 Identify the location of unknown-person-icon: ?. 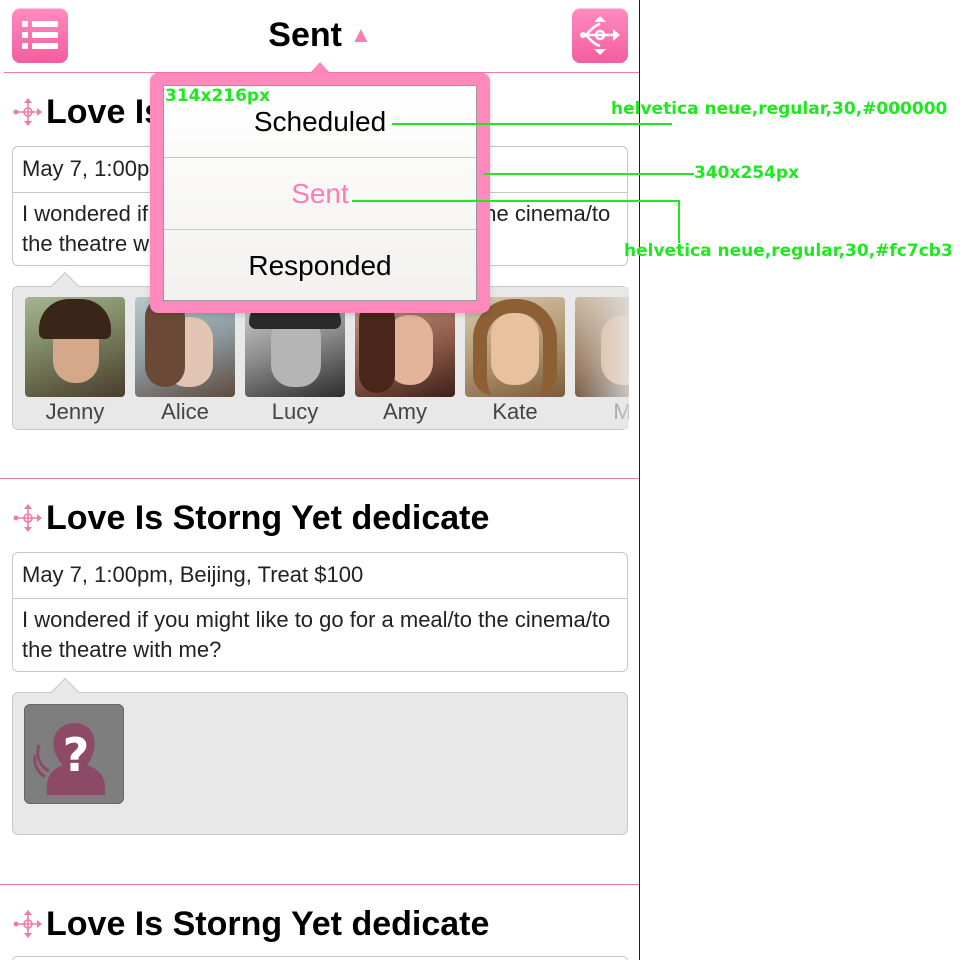
(69, 759).